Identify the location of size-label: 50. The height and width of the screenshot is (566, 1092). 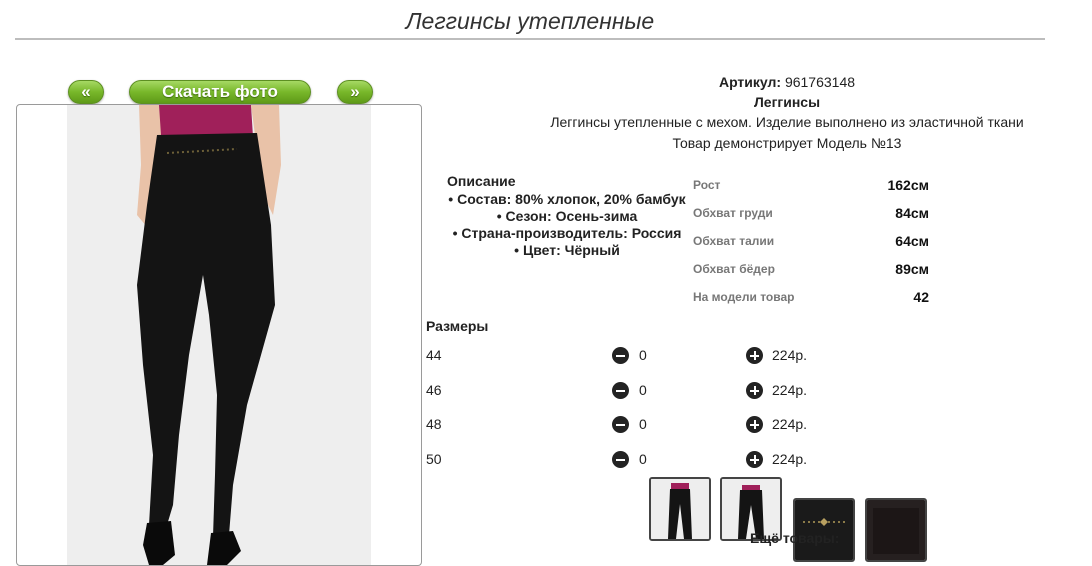
(434, 459).